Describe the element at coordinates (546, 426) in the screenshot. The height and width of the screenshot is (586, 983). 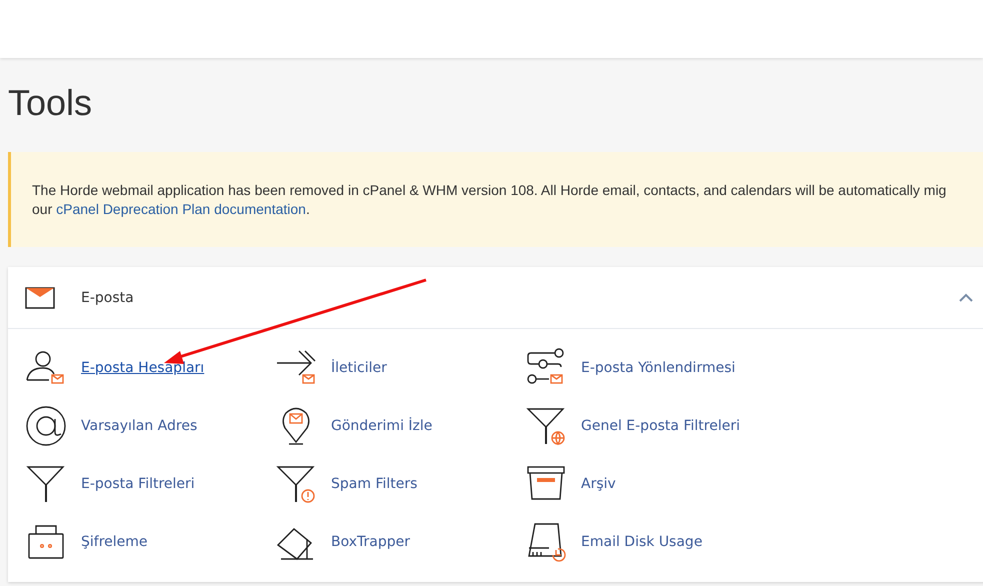
I see `funnel-globe-icon` at that location.